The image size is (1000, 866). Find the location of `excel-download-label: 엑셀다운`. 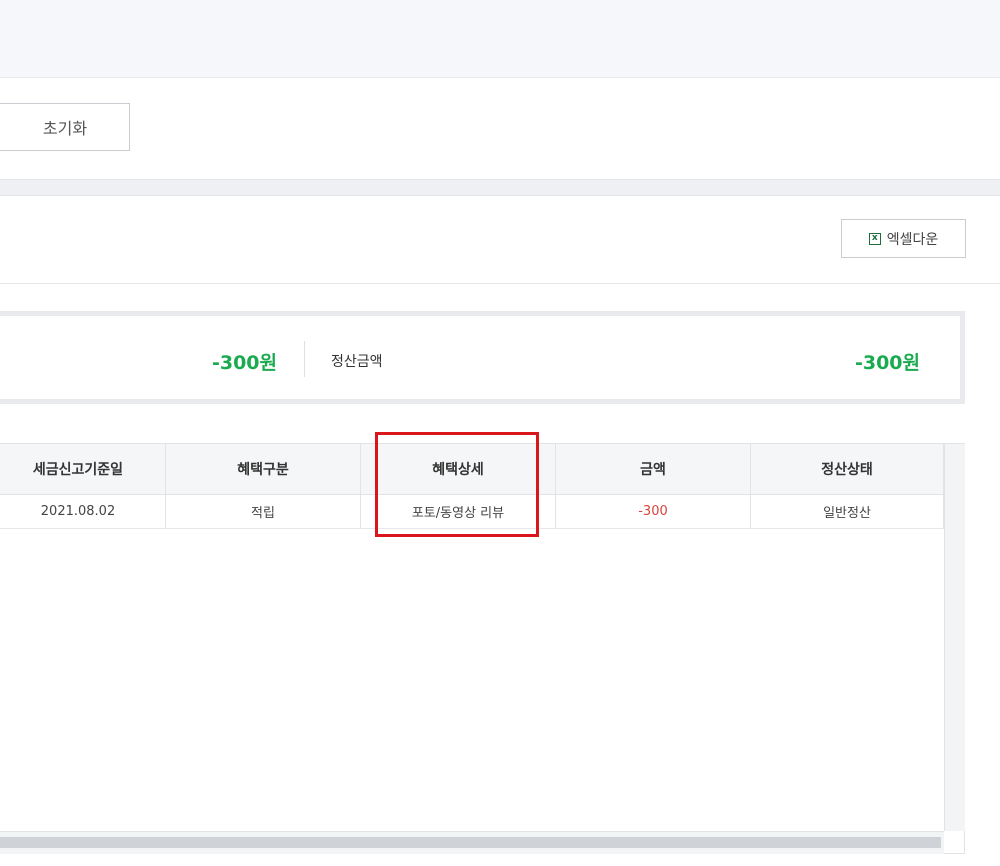

excel-download-label: 엑셀다운 is located at coordinates (912, 239).